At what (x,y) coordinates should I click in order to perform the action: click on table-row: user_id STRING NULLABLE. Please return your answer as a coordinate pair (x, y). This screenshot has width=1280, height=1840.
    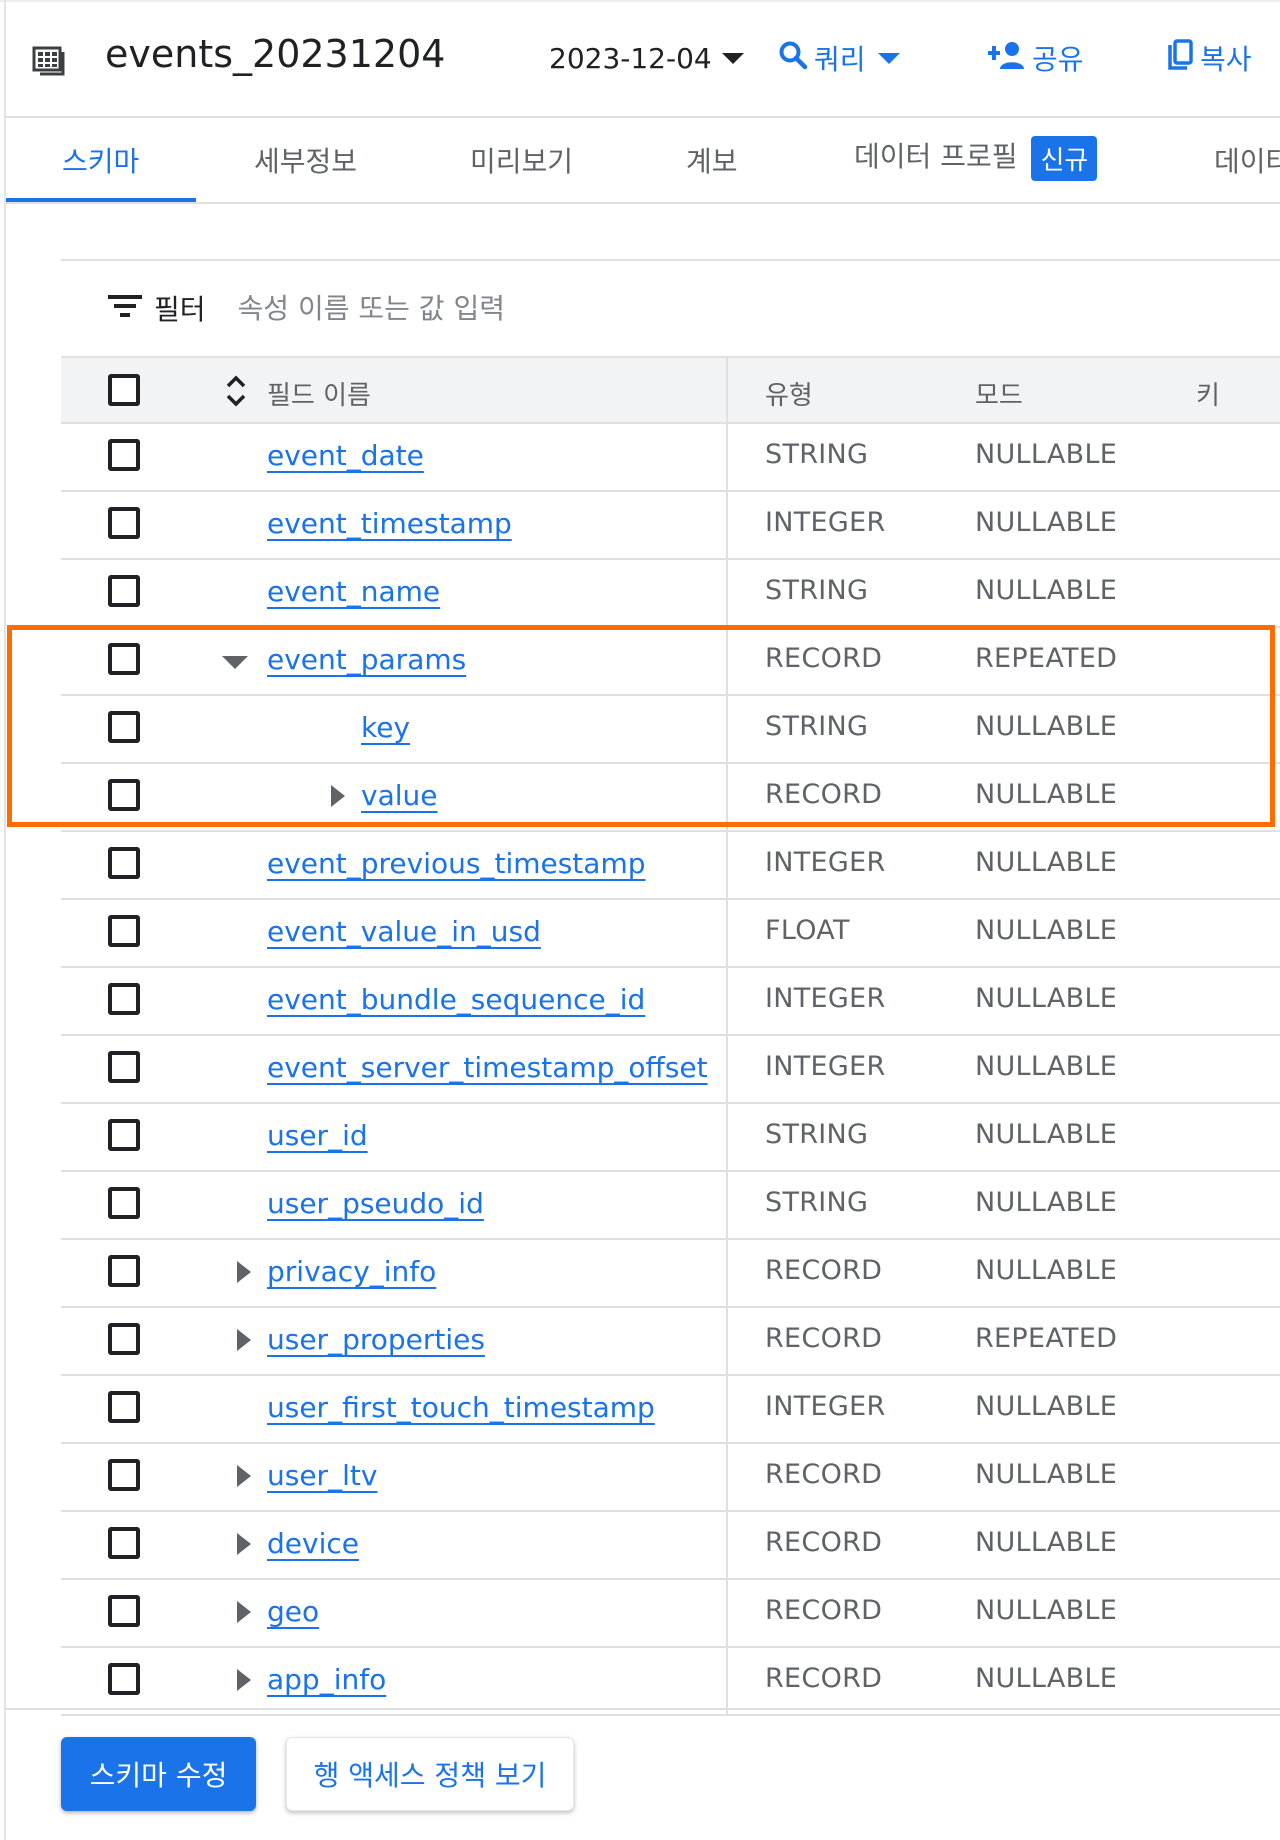
    Looking at the image, I should click on (670, 1138).